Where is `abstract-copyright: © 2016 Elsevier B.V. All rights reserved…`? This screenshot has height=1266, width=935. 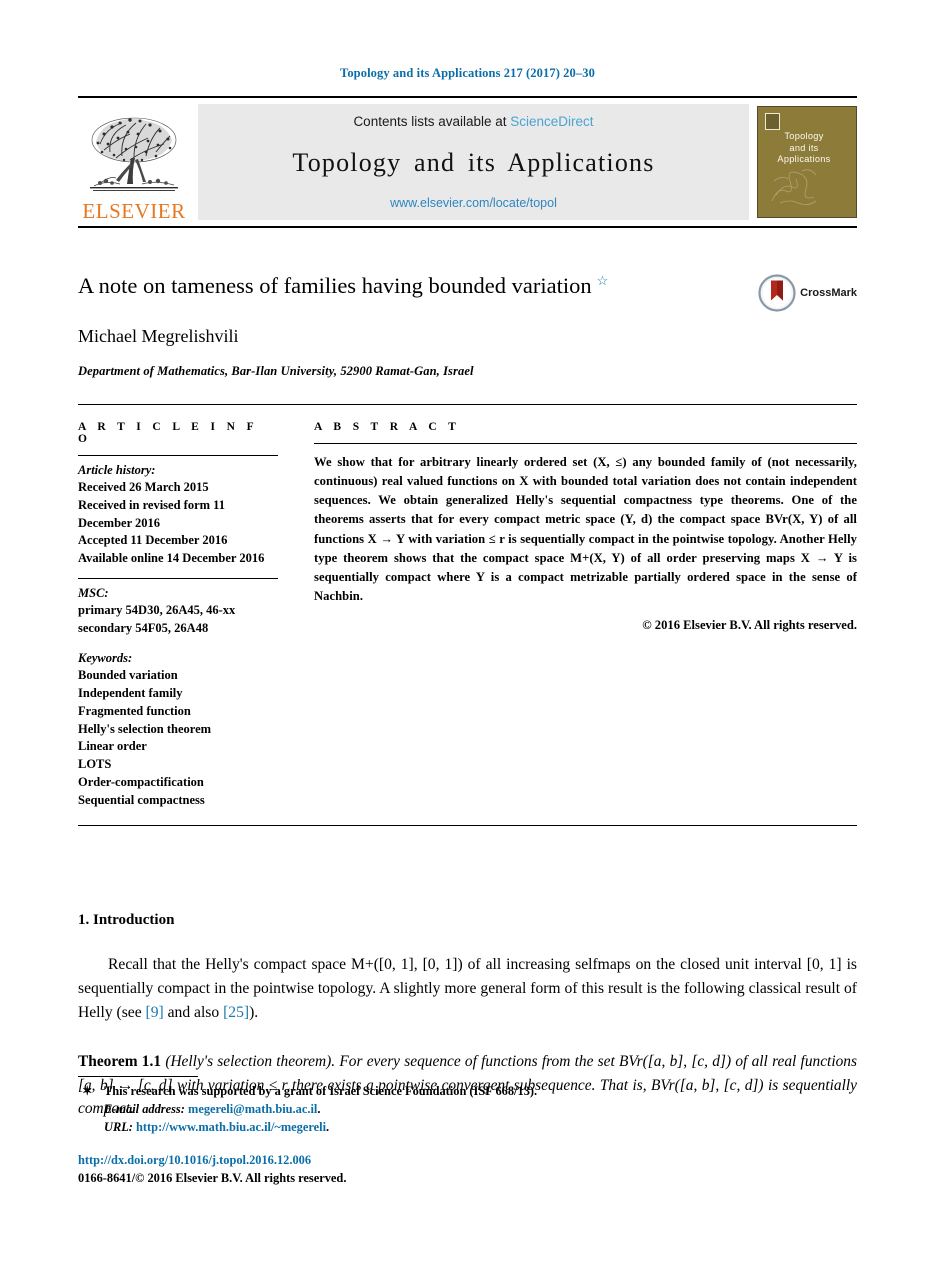 abstract-copyright: © 2016 Elsevier B.V. All rights reserved… is located at coordinates (749, 625).